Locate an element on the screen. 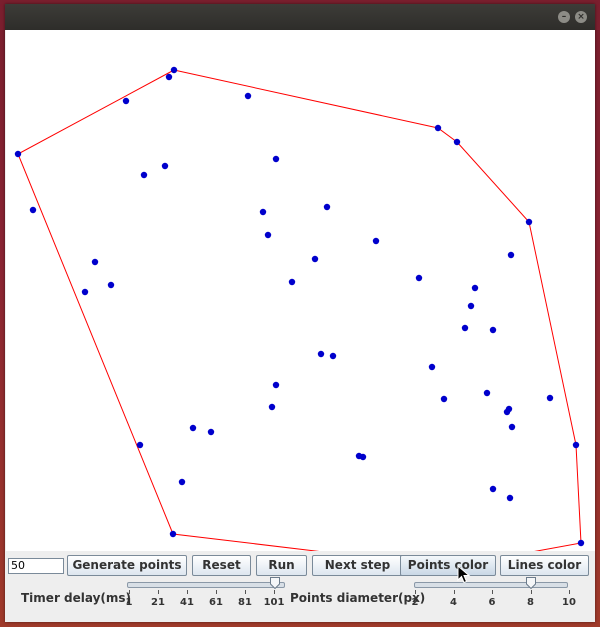  generate-points-button: Generate points is located at coordinates (127, 565).